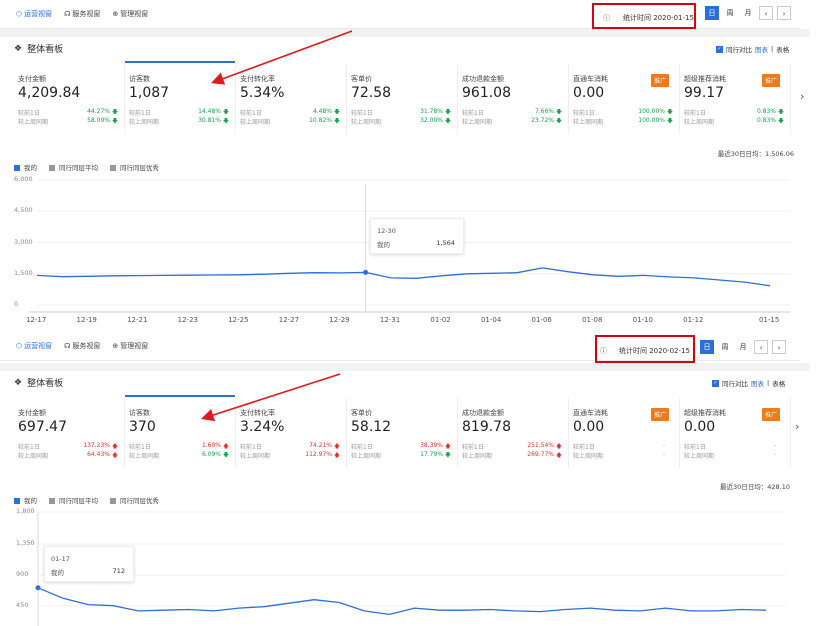 The width and height of the screenshot is (822, 626). What do you see at coordinates (238, 320) in the screenshot?
I see `x-tick-label: 12-25` at bounding box center [238, 320].